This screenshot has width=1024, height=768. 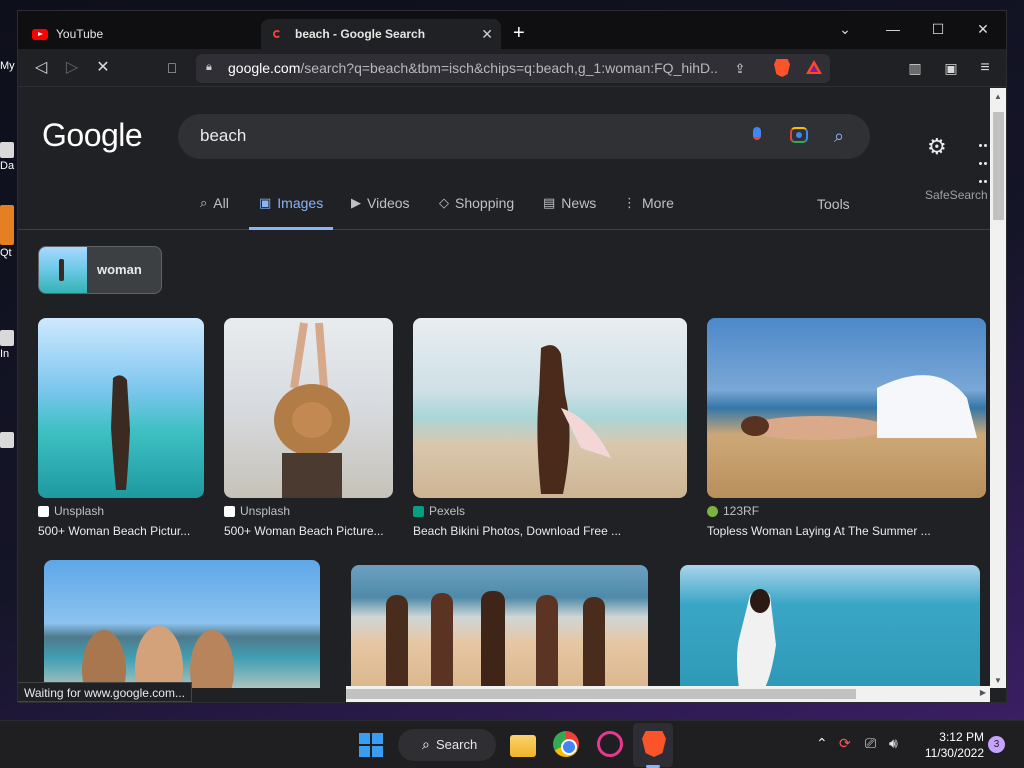 I want to click on tab-videos: ▶ Videos, so click(x=380, y=212).